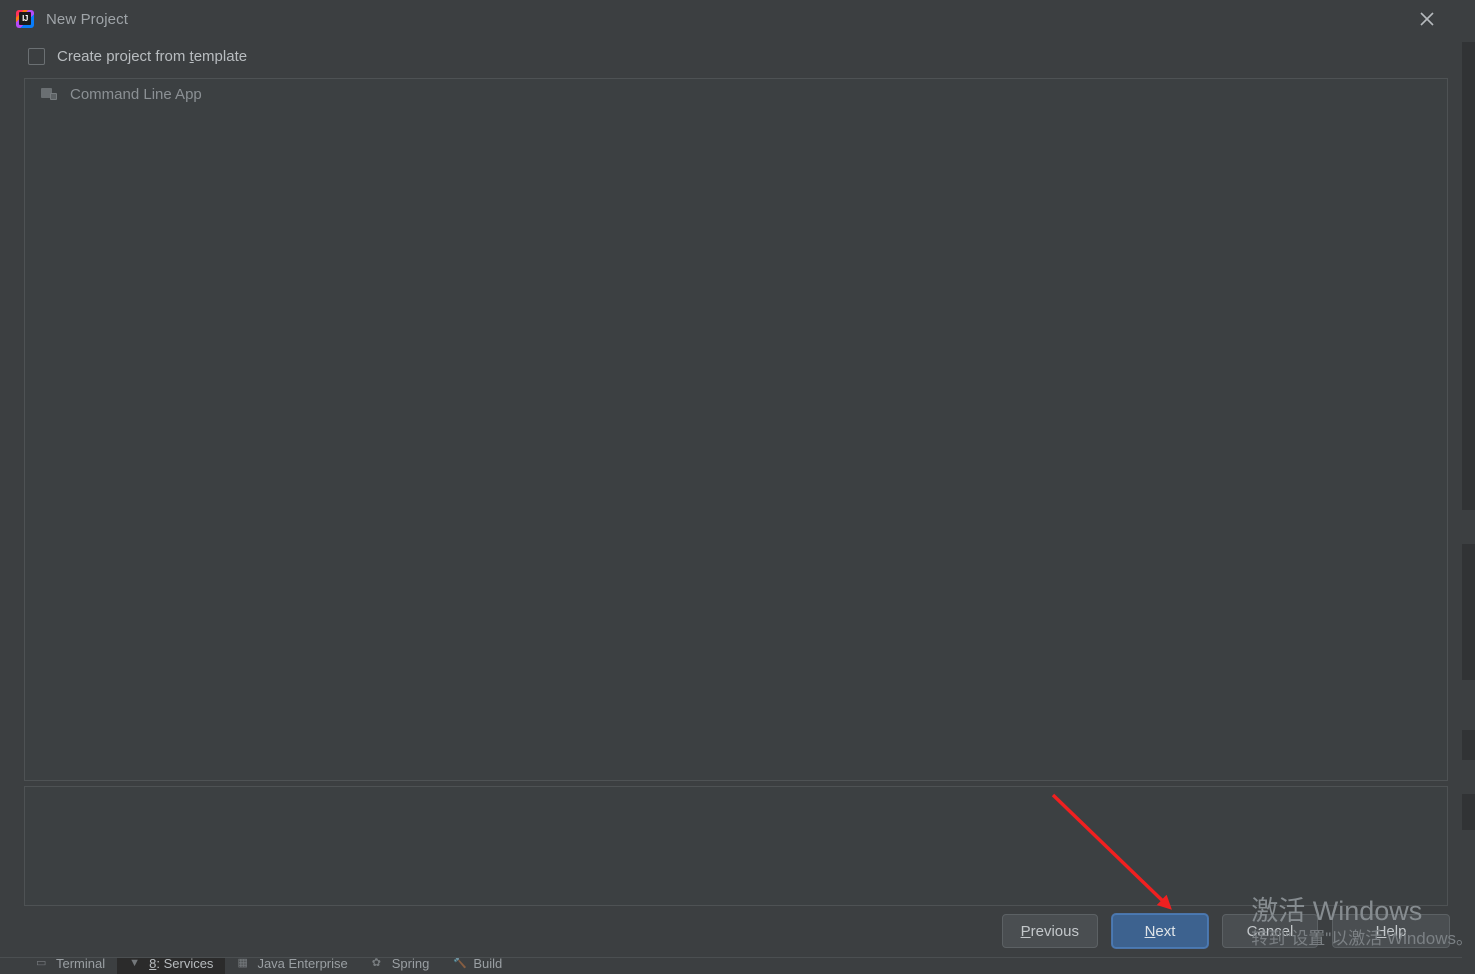 The height and width of the screenshot is (974, 1475). I want to click on create-from-template-checkbox: Create project from template, so click(123, 56).